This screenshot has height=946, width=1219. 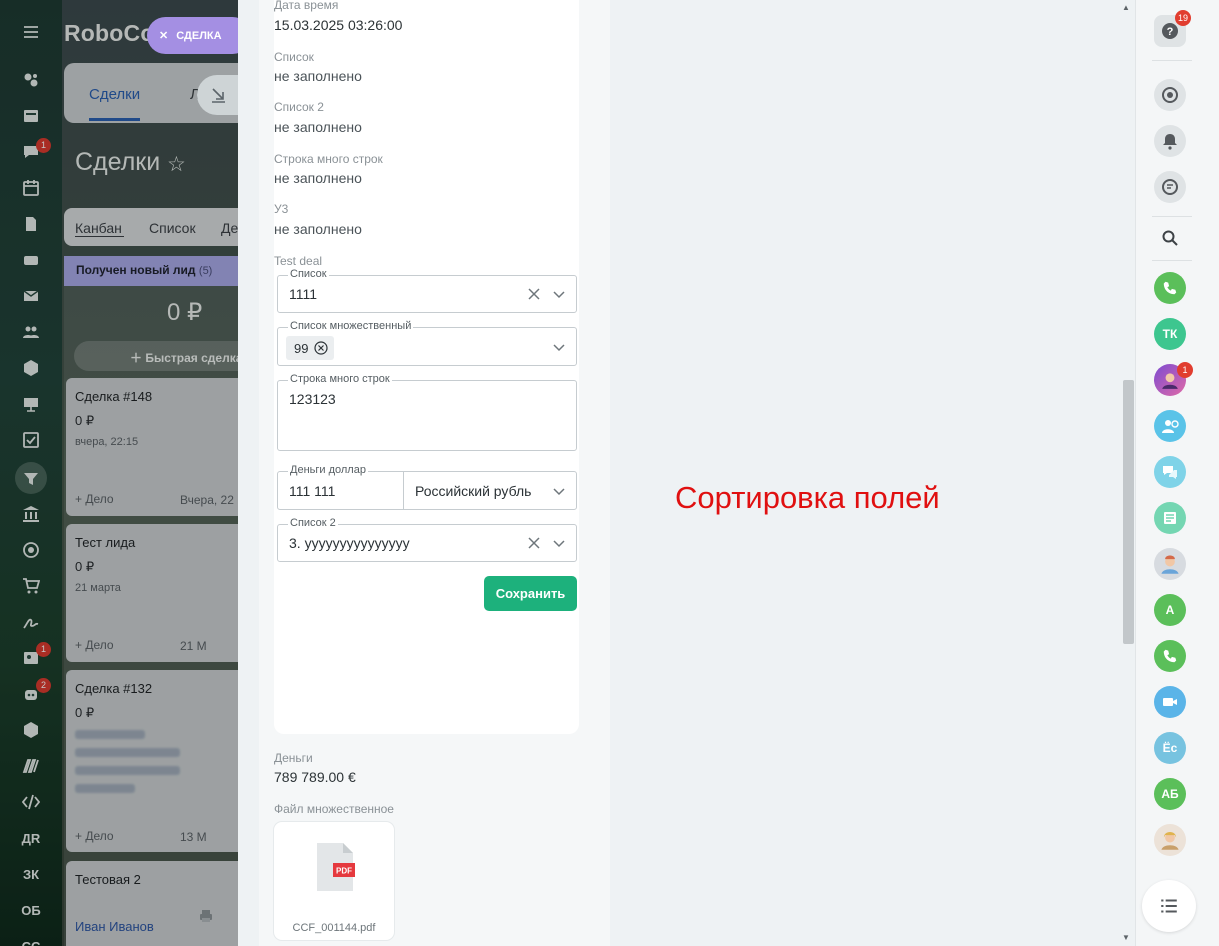 I want to click on scroll-up-icon: ▲, so click(x=1126, y=7).